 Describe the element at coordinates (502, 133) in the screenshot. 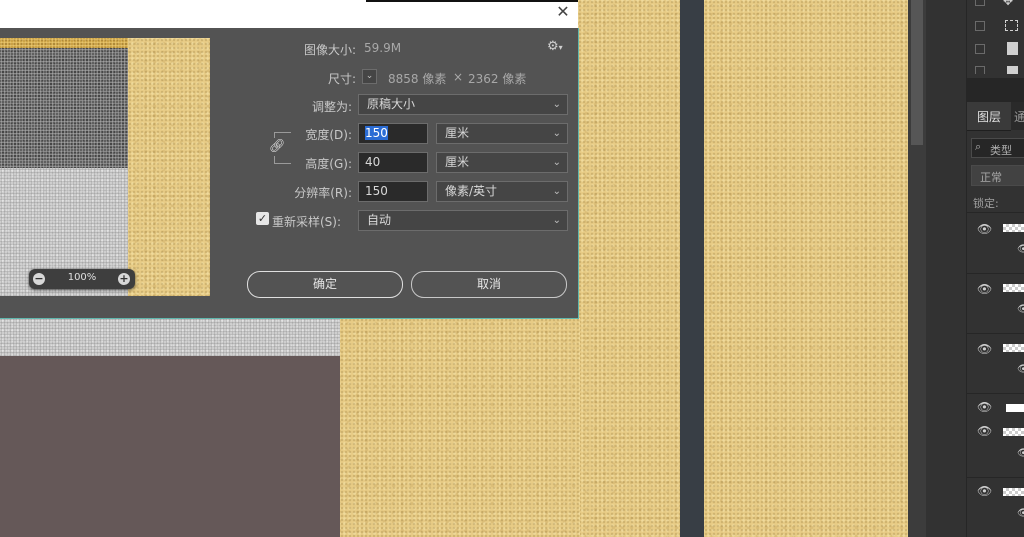

I see `width-unit-select: 厘米 ⌄` at that location.